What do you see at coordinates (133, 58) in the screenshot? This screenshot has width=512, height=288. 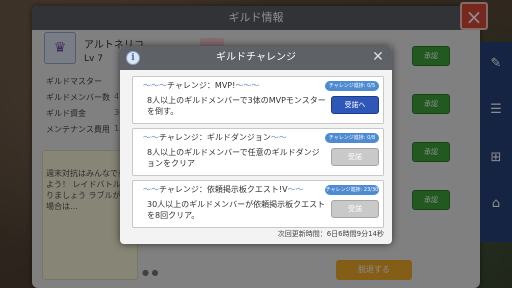 I see `info-icon: i` at bounding box center [133, 58].